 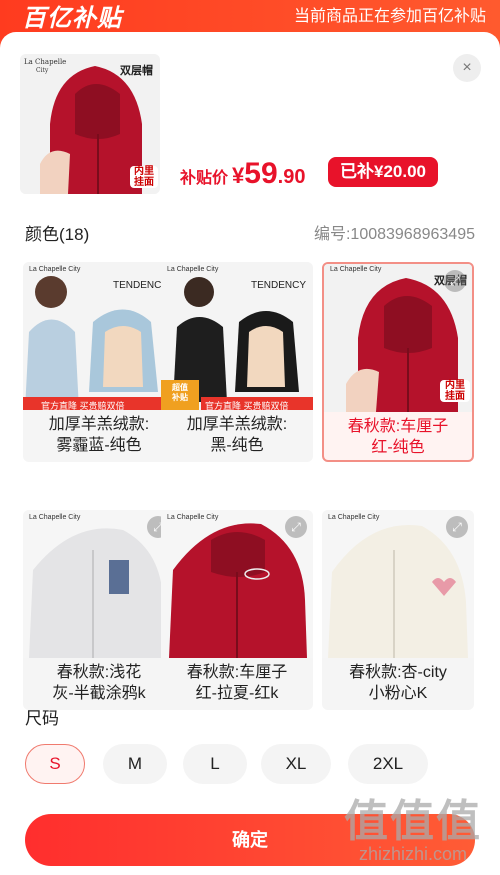 What do you see at coordinates (398, 610) in the screenshot?
I see `color-option-card: La Chapelle City ⤢ 春秋款:杏-city 小粉心K` at bounding box center [398, 610].